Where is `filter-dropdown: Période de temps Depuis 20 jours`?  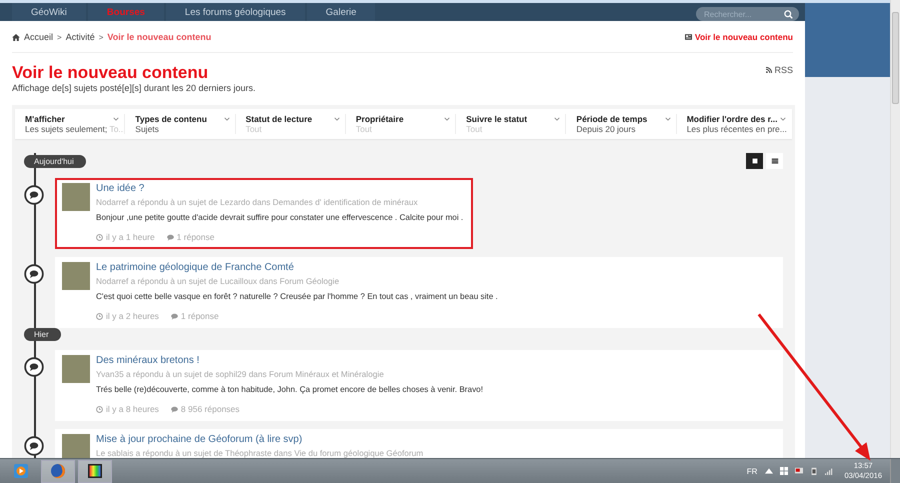
filter-dropdown: Période de temps Depuis 20 jours is located at coordinates (620, 124).